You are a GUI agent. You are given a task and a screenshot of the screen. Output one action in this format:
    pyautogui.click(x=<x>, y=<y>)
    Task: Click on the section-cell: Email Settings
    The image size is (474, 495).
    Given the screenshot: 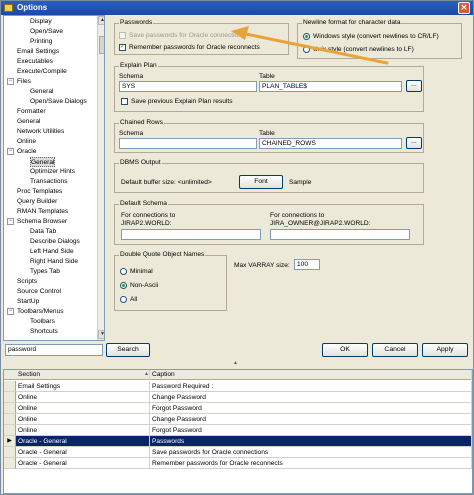 What is the action you would take?
    pyautogui.click(x=83, y=386)
    